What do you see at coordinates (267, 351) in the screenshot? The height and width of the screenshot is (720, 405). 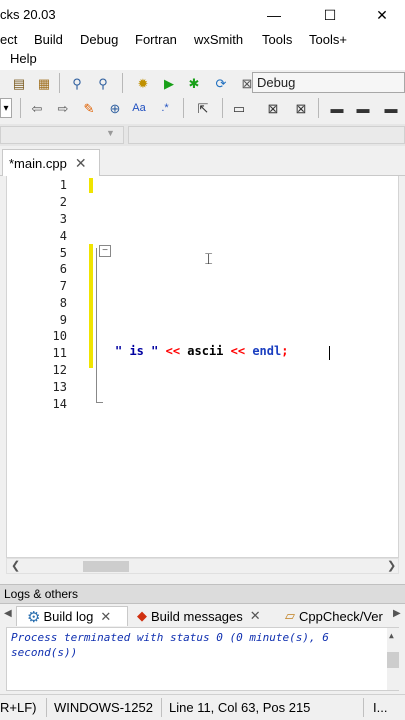 I see `code-keyword: endl` at bounding box center [267, 351].